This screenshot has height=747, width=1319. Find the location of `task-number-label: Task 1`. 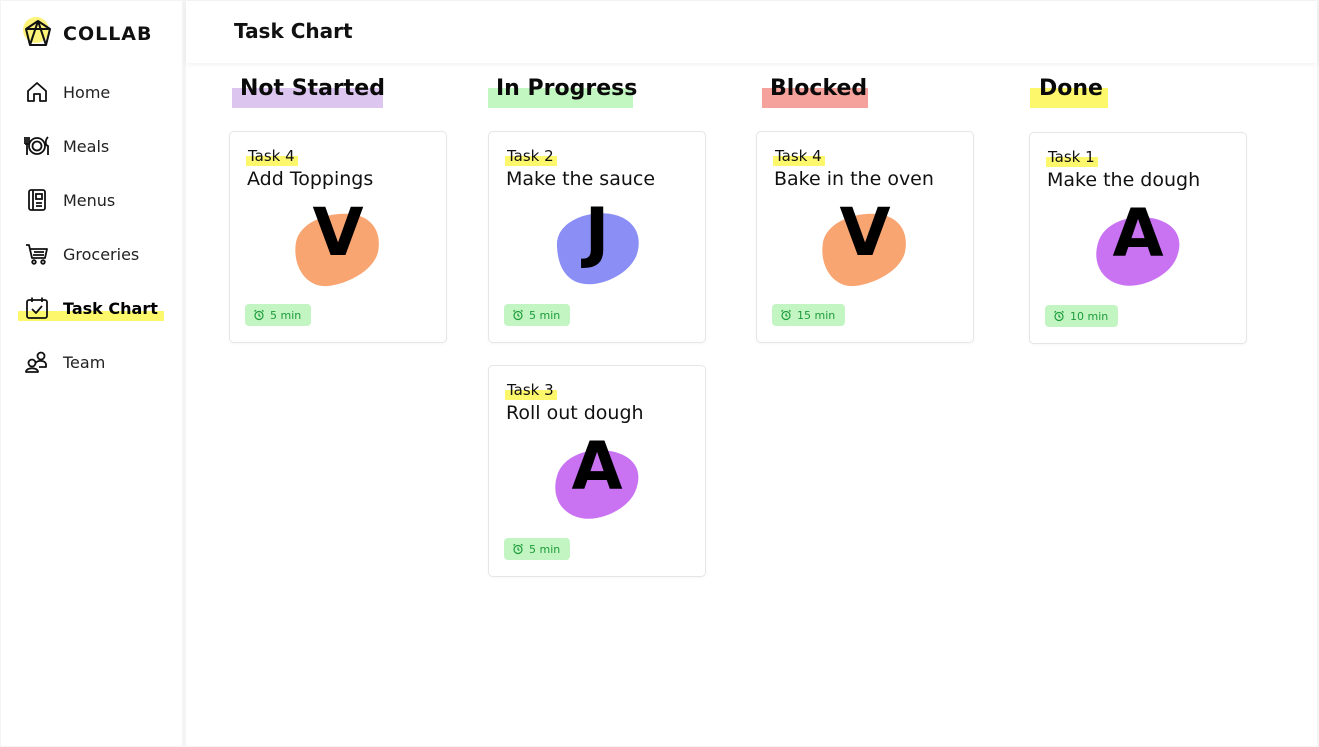

task-number-label: Task 1 is located at coordinates (1071, 157).